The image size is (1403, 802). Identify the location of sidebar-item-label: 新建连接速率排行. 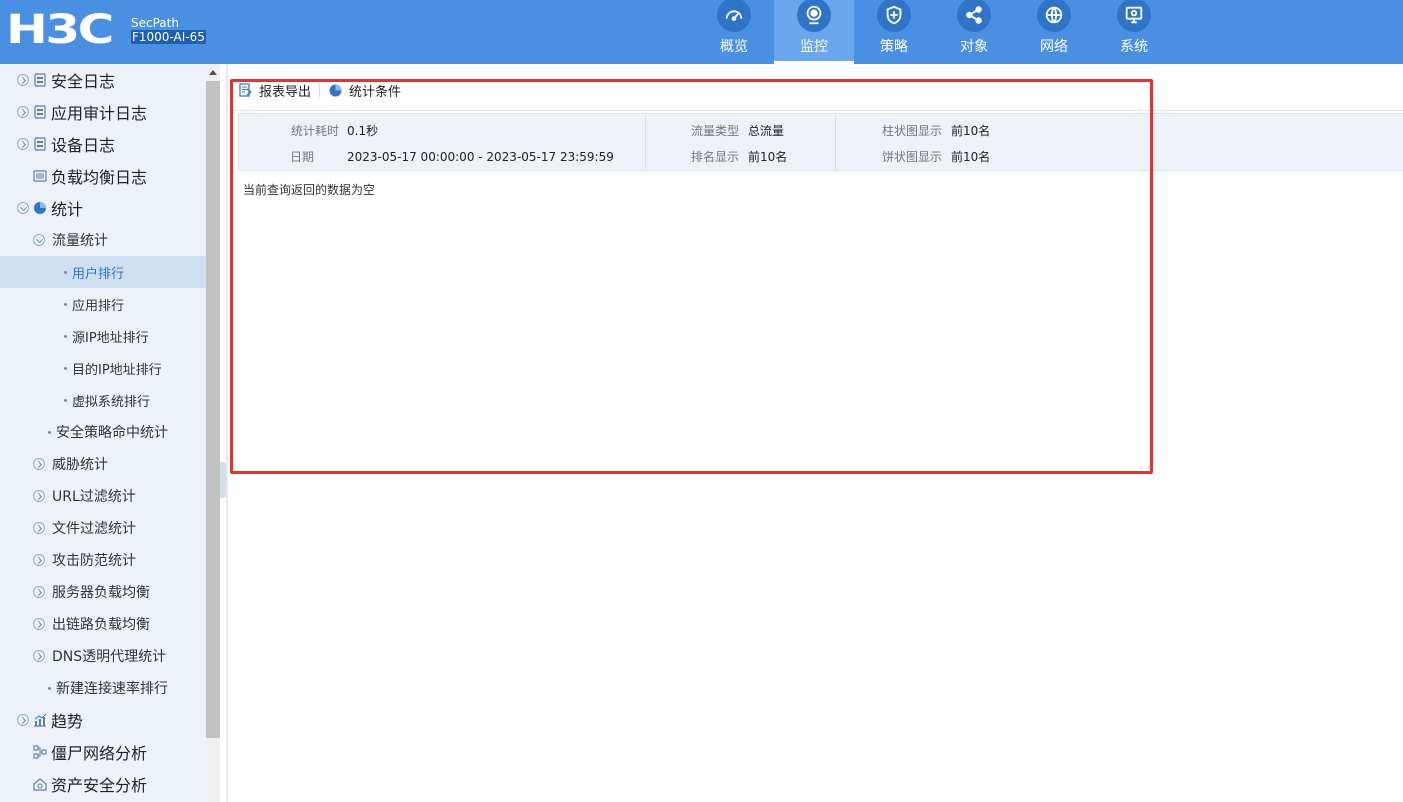
(112, 689).